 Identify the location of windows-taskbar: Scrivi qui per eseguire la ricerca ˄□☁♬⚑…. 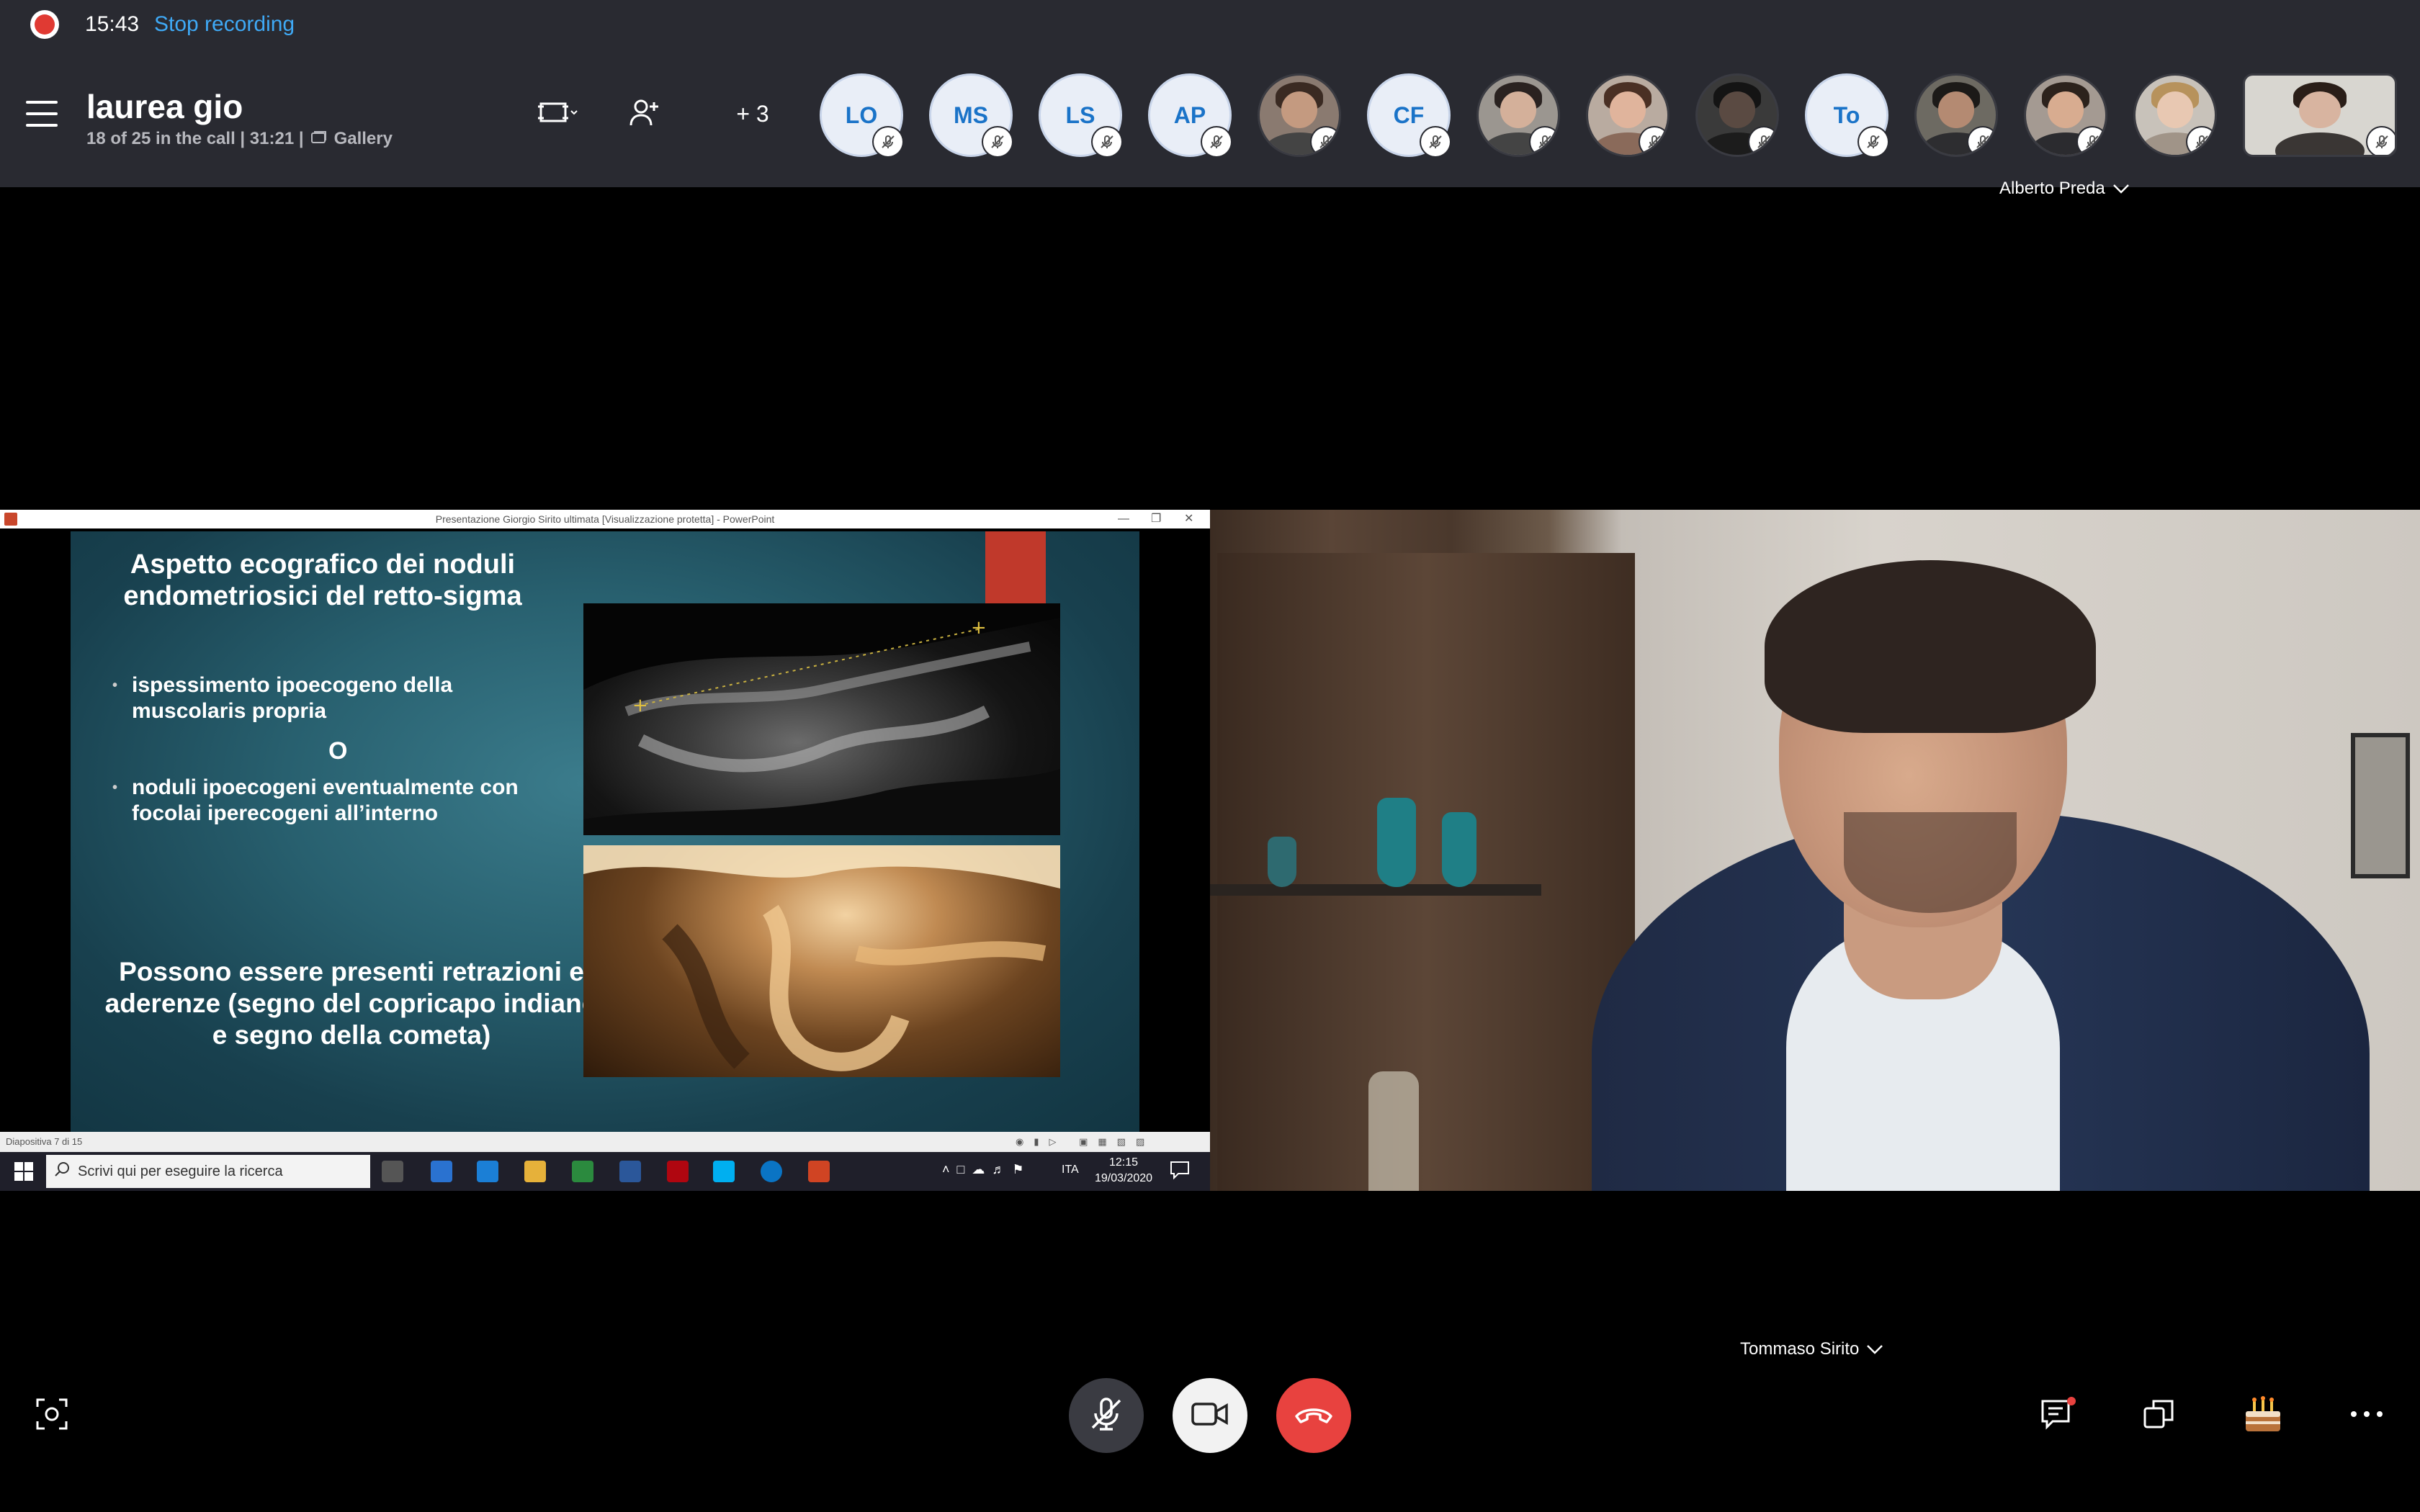
(605, 1171).